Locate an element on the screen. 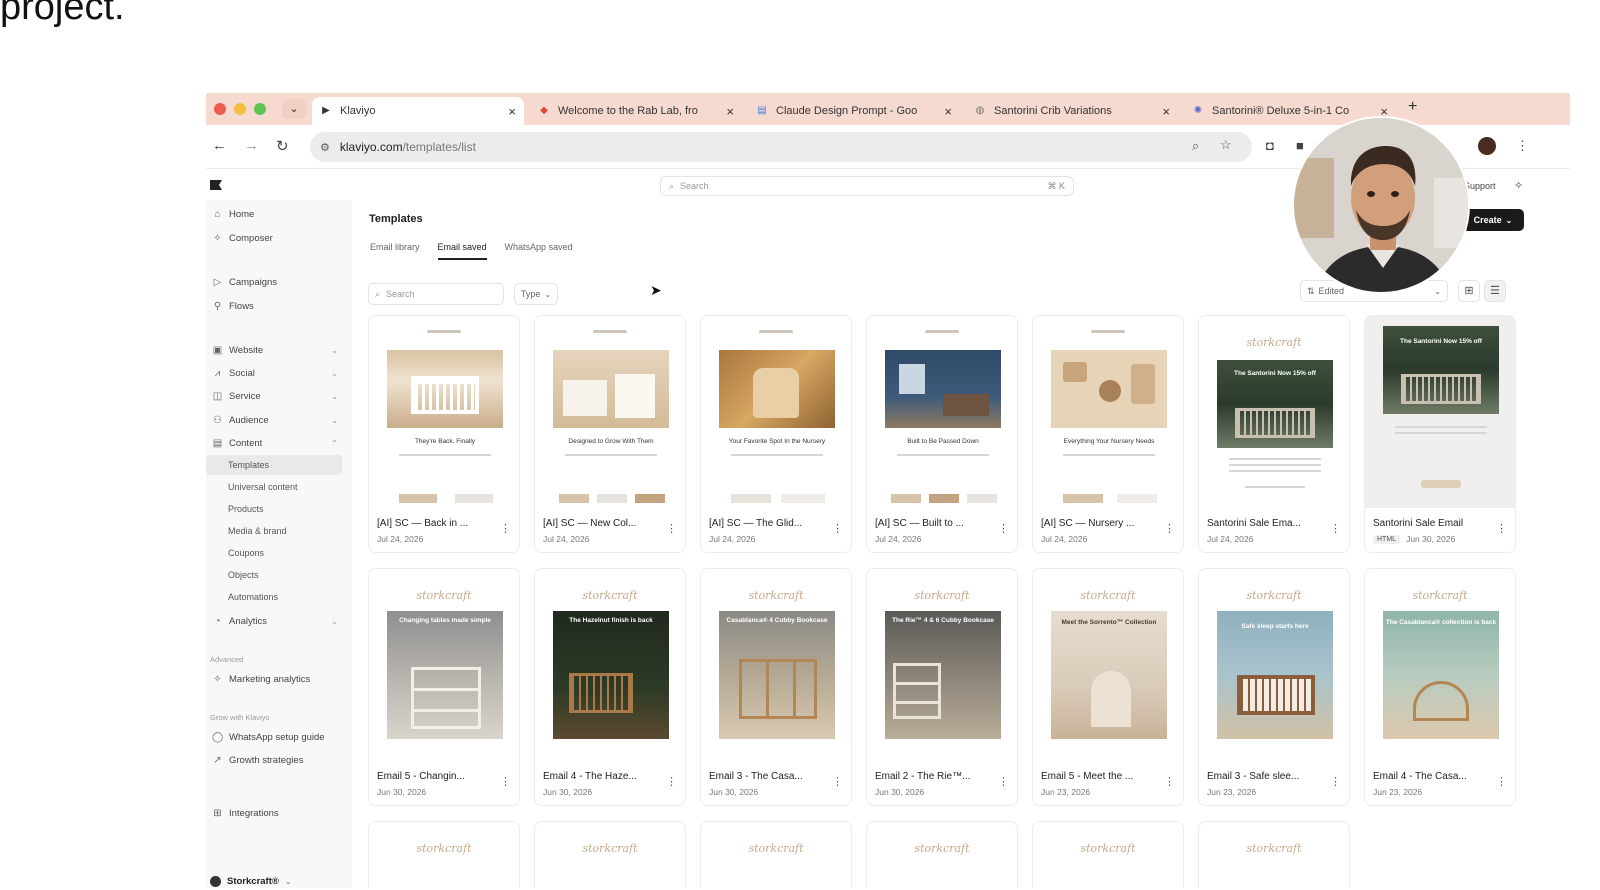 The height and width of the screenshot is (890, 1600). template-name: Santorini Sale Email is located at coordinates (1435, 523).